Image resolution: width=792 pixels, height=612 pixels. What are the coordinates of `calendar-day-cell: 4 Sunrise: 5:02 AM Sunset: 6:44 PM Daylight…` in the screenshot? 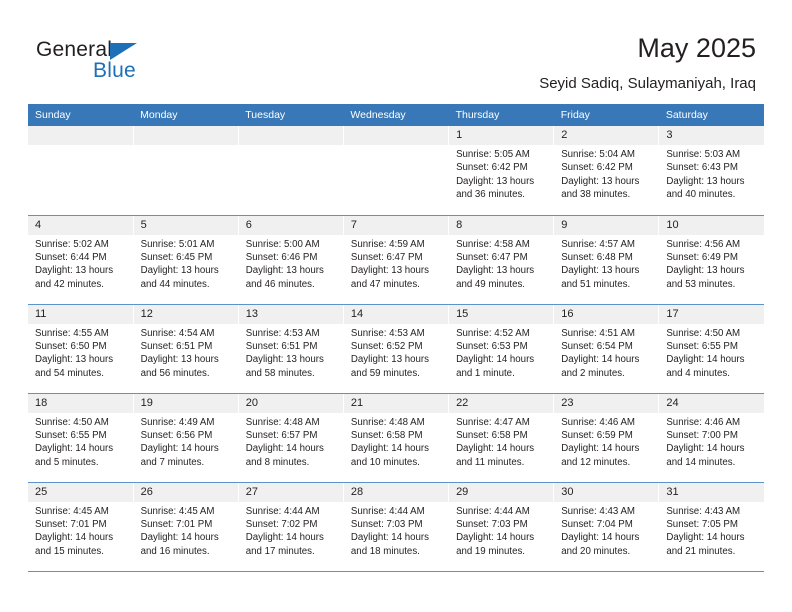 It's located at (81, 260).